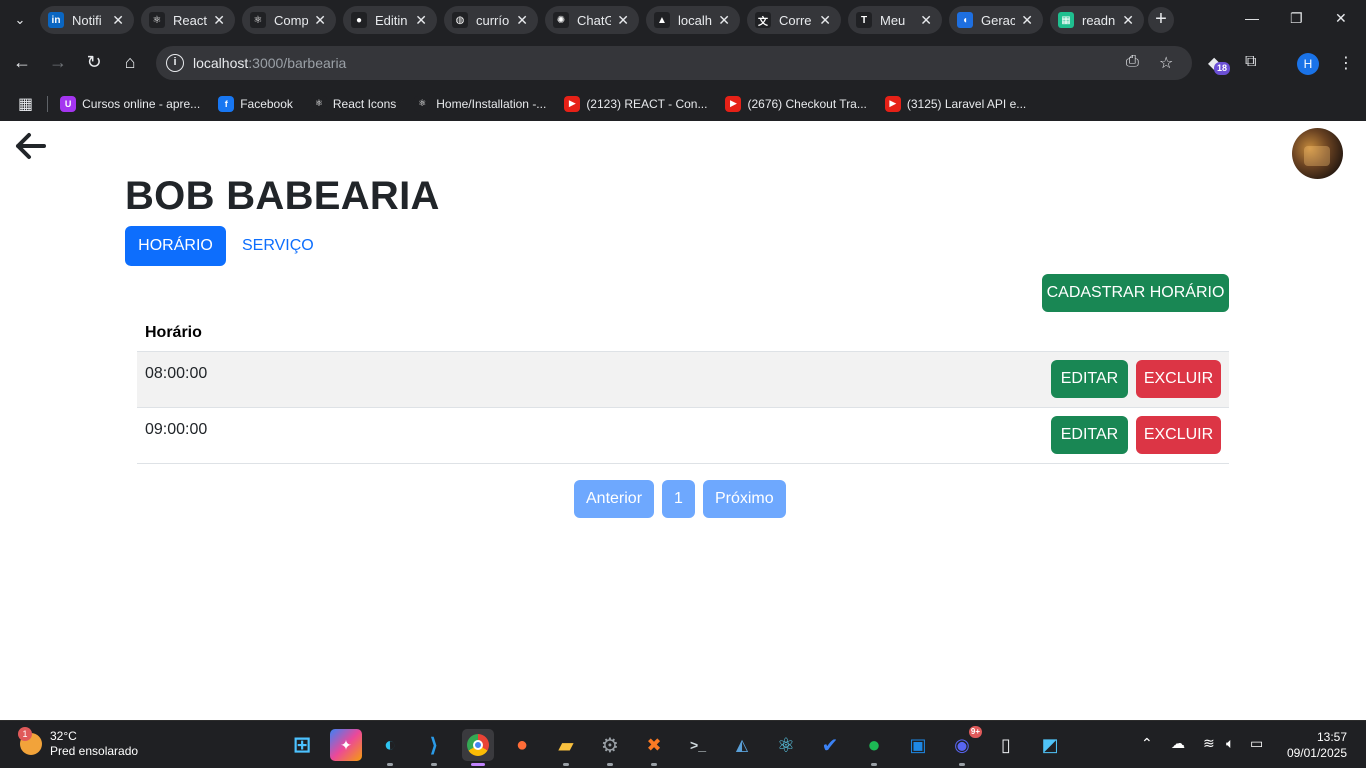 This screenshot has width=1366, height=768. What do you see at coordinates (1050, 745) in the screenshot?
I see `photos-icon: ◩` at bounding box center [1050, 745].